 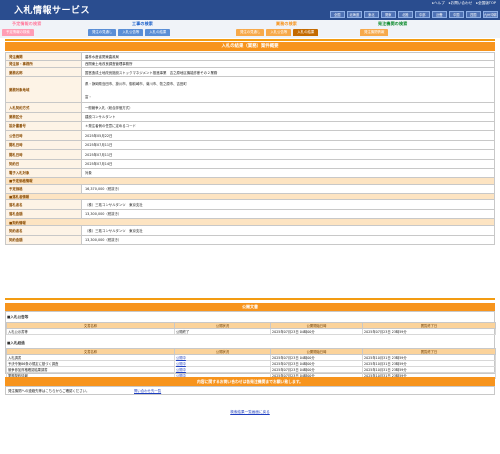 I want to click on detail-row: 予定価格 16,370,000（税抜き）, so click(x=250, y=188).